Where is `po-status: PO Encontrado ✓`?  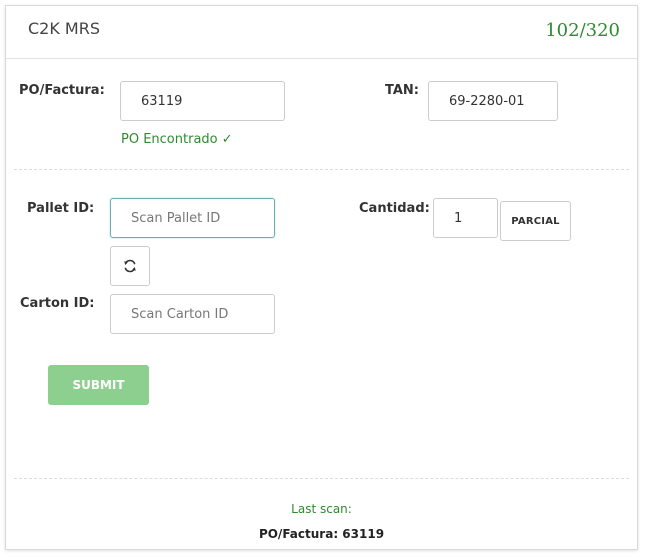 po-status: PO Encontrado ✓ is located at coordinates (177, 139).